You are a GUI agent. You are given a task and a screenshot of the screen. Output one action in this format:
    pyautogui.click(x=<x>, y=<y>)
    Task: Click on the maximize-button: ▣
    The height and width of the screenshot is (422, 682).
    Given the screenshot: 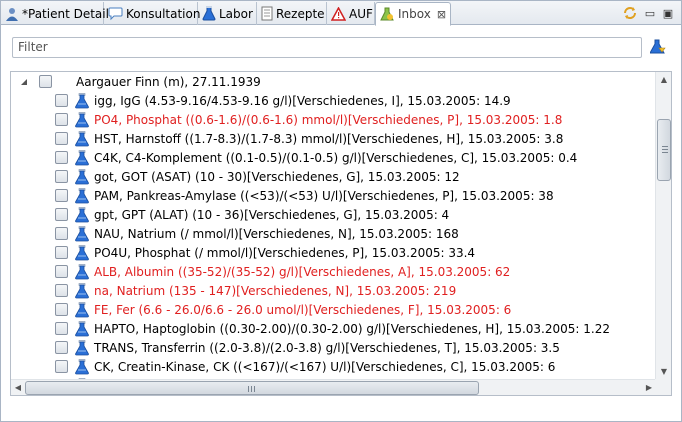 What is the action you would take?
    pyautogui.click(x=668, y=13)
    